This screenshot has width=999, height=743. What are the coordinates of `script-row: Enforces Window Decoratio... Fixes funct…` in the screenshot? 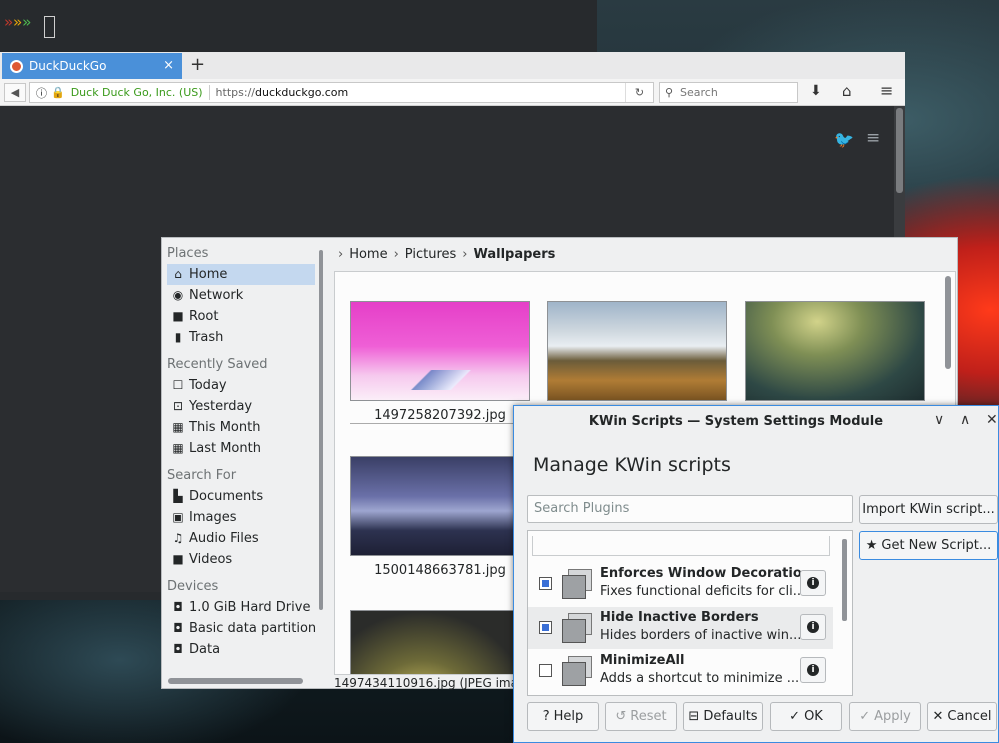 It's located at (680, 584).